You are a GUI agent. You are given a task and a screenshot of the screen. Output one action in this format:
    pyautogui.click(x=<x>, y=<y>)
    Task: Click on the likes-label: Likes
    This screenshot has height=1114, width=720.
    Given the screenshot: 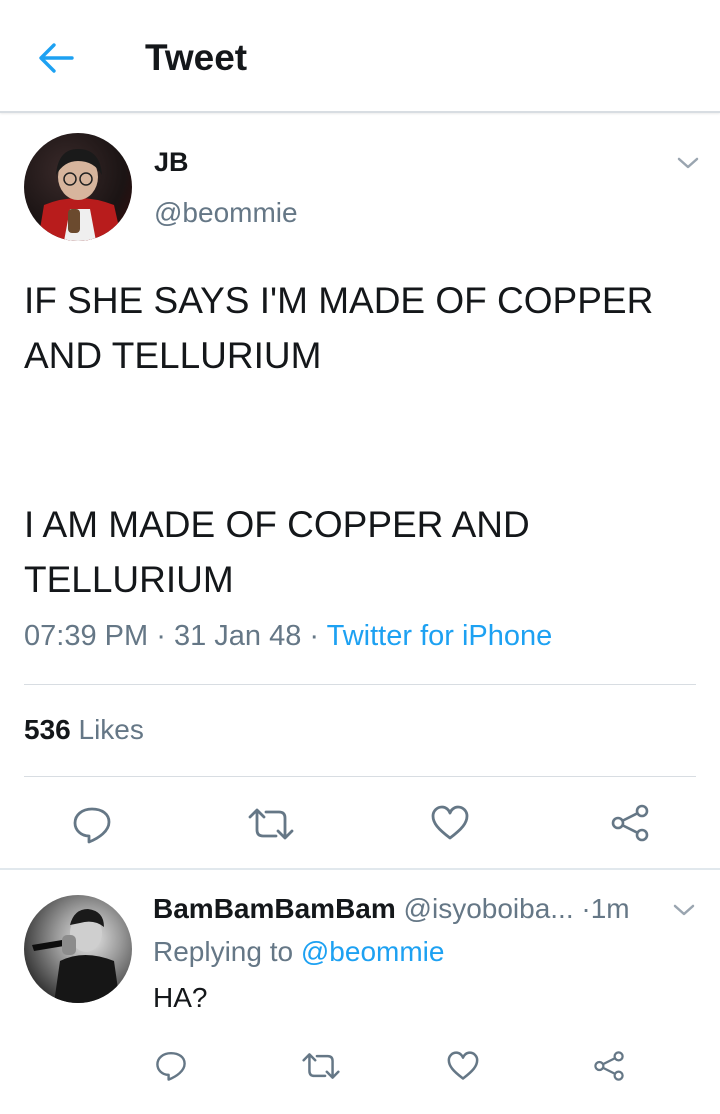 What is the action you would take?
    pyautogui.click(x=111, y=729)
    